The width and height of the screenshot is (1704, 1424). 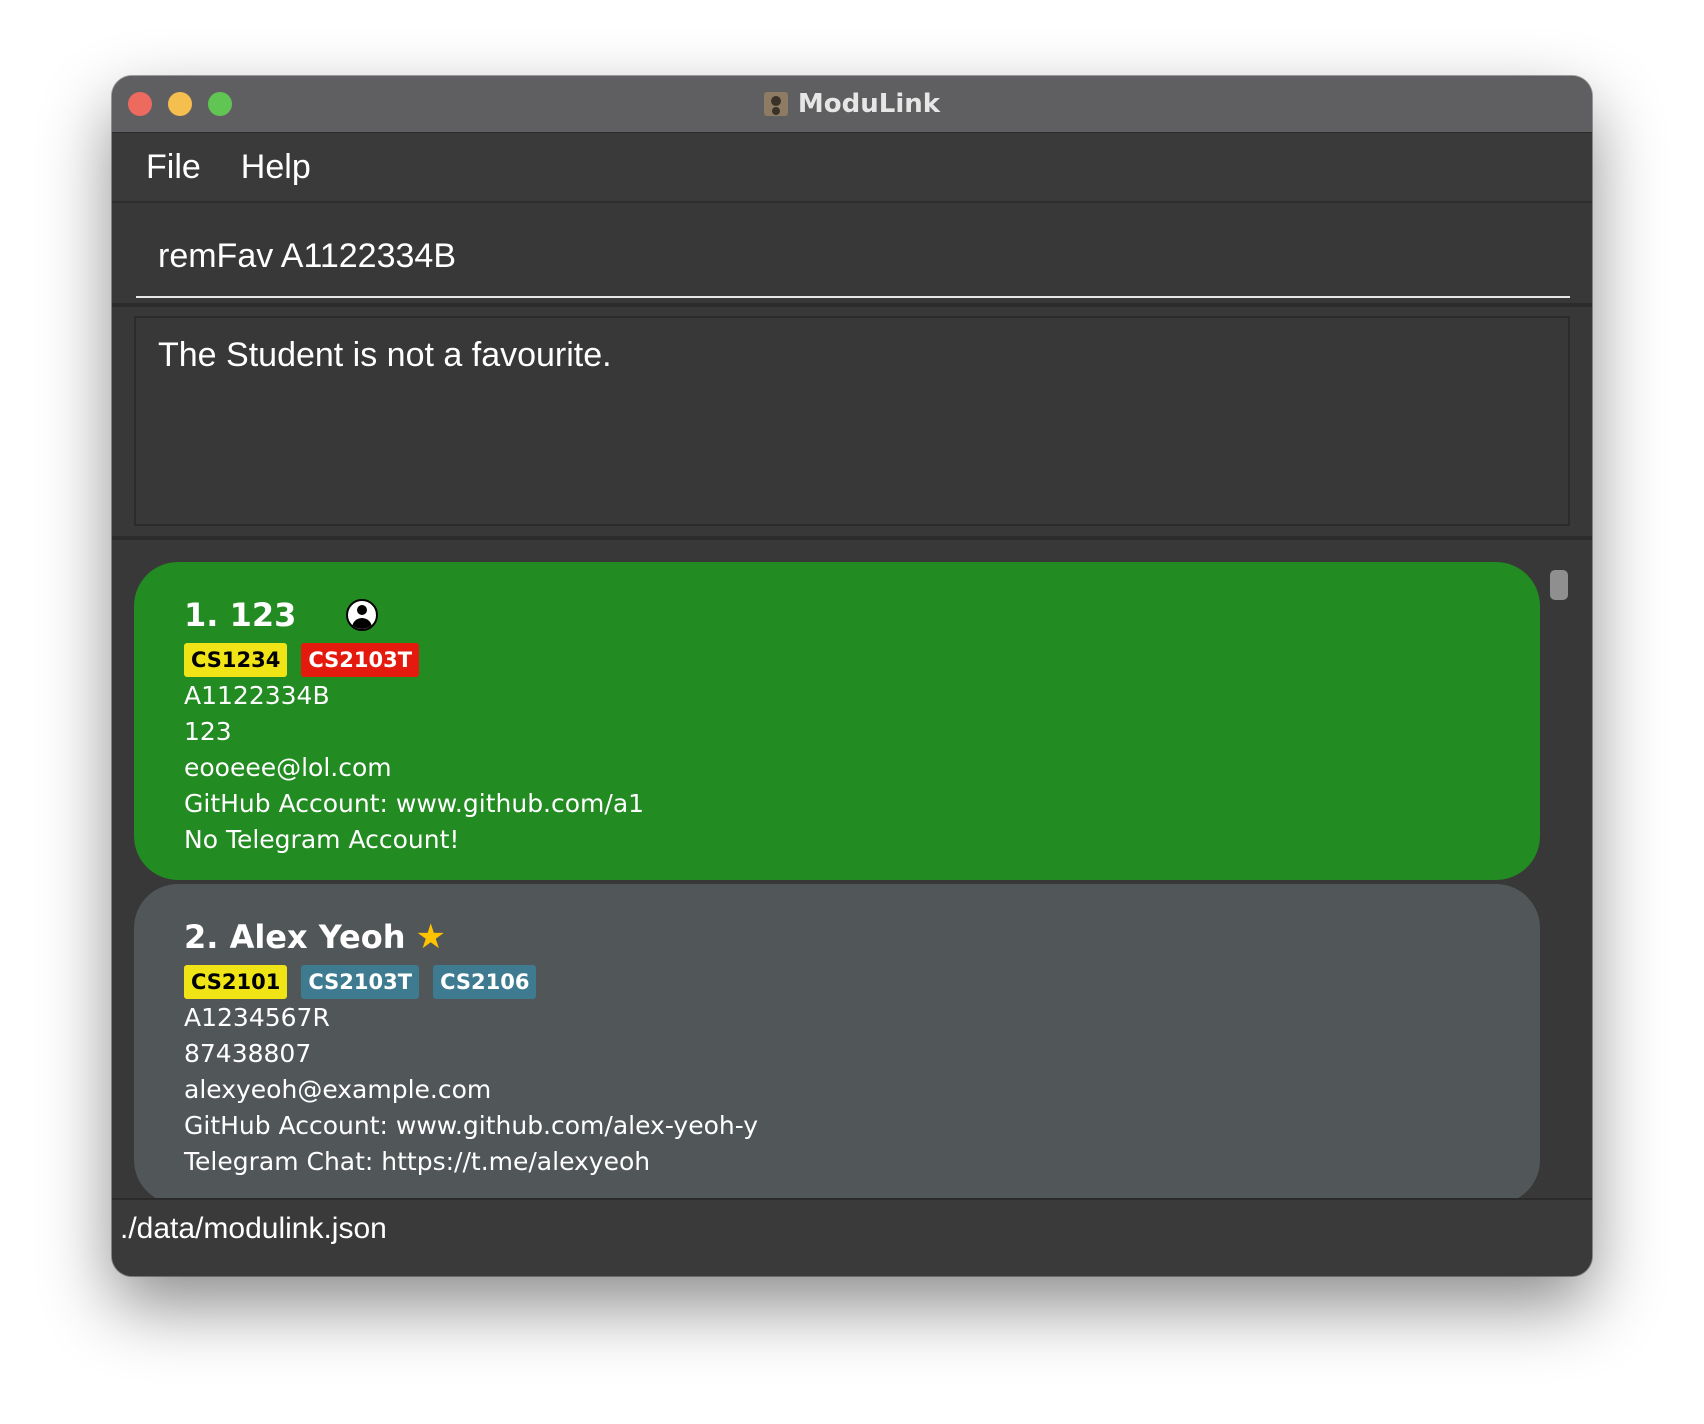 I want to click on app-icon, so click(x=775, y=104).